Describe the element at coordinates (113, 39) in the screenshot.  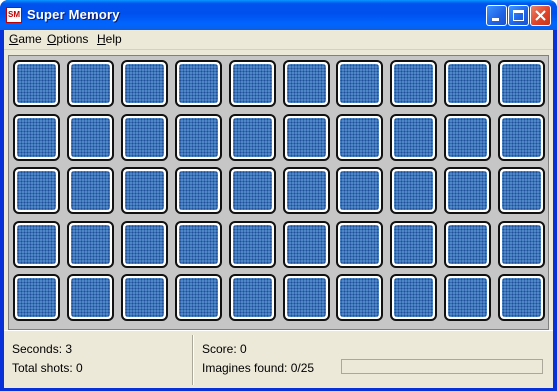
I see `menu-help-rest: elp` at that location.